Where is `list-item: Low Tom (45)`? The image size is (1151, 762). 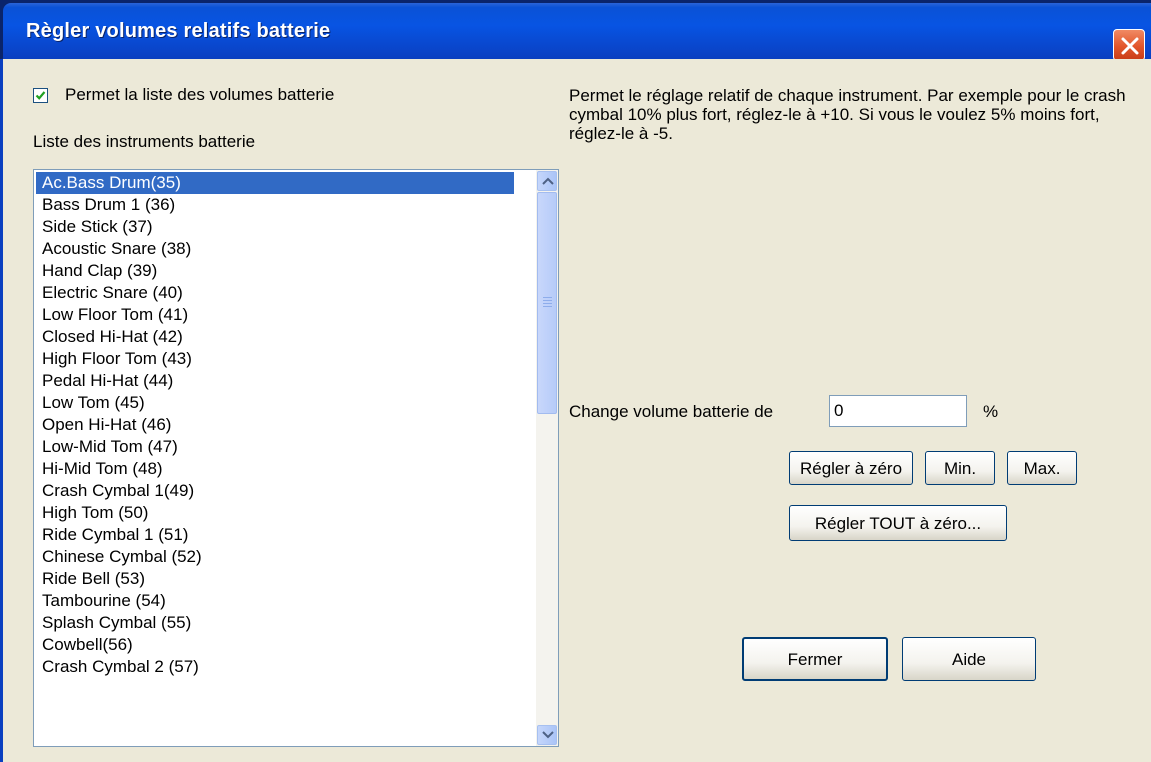
list-item: Low Tom (45) is located at coordinates (275, 403).